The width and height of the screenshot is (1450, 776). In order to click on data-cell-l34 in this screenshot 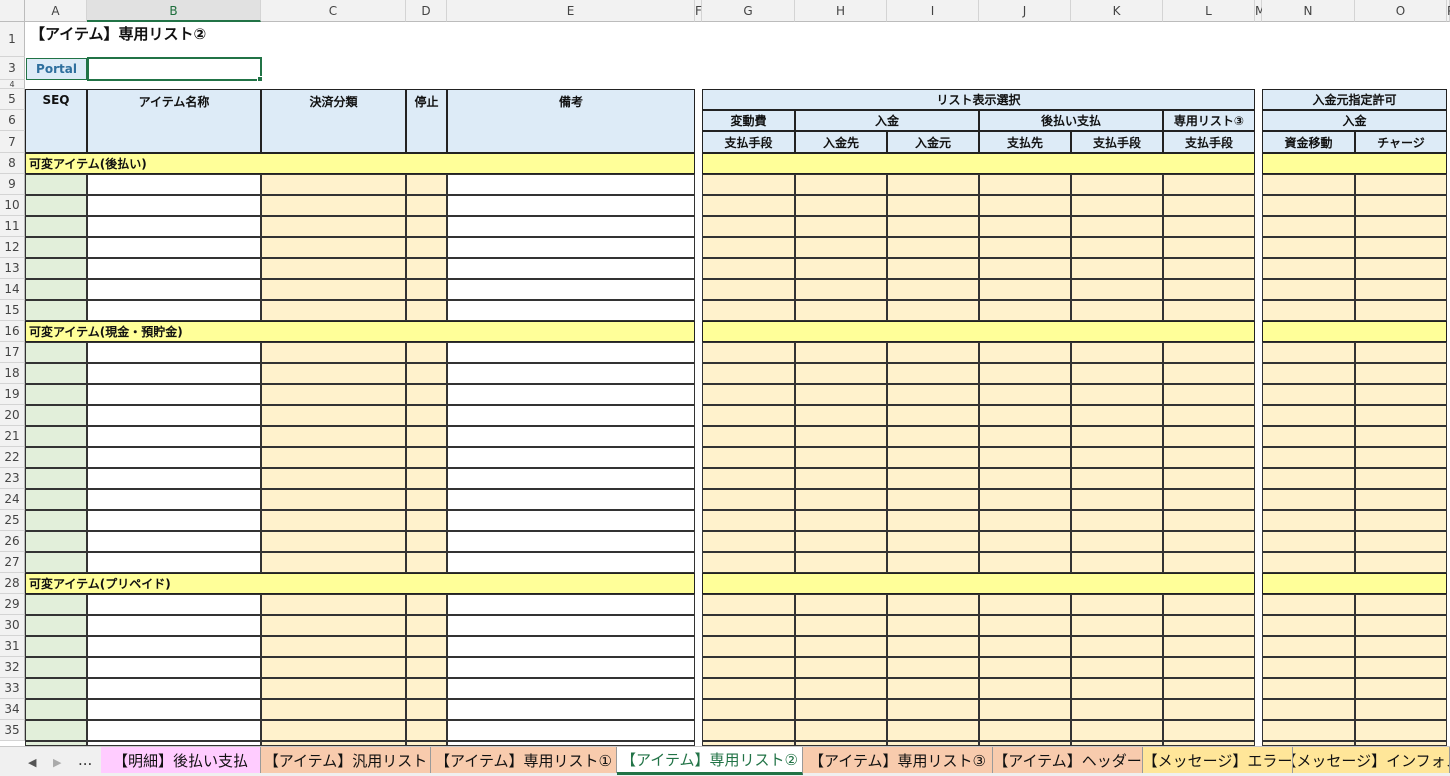, I will do `click(1209, 709)`.